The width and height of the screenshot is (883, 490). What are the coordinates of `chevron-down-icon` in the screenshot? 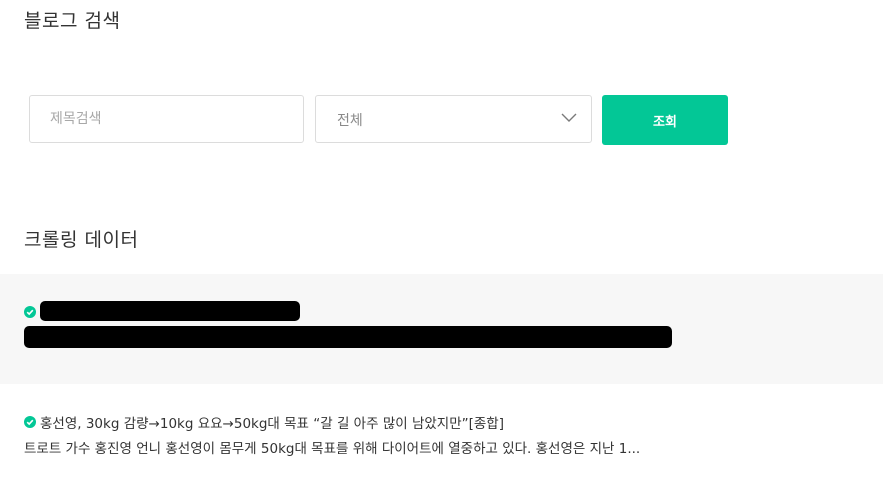 It's located at (569, 117).